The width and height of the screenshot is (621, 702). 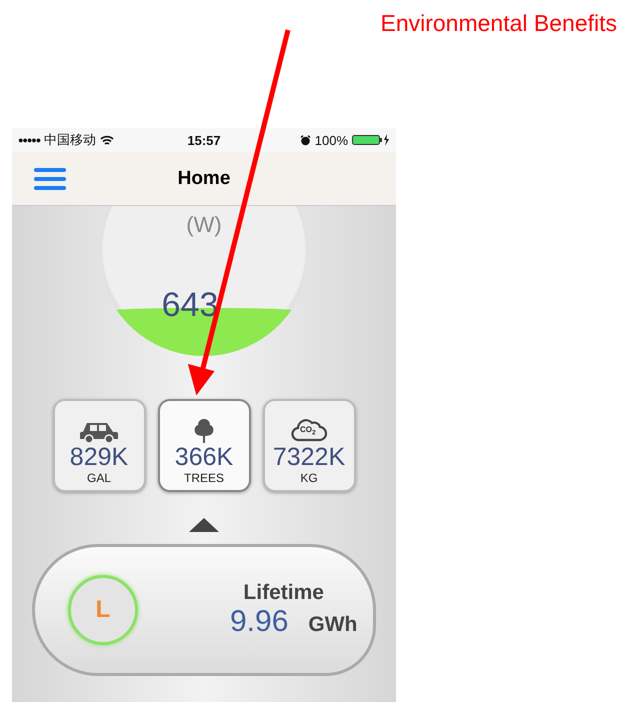 I want to click on annotation-label: Environmental Benefits, so click(x=498, y=23).